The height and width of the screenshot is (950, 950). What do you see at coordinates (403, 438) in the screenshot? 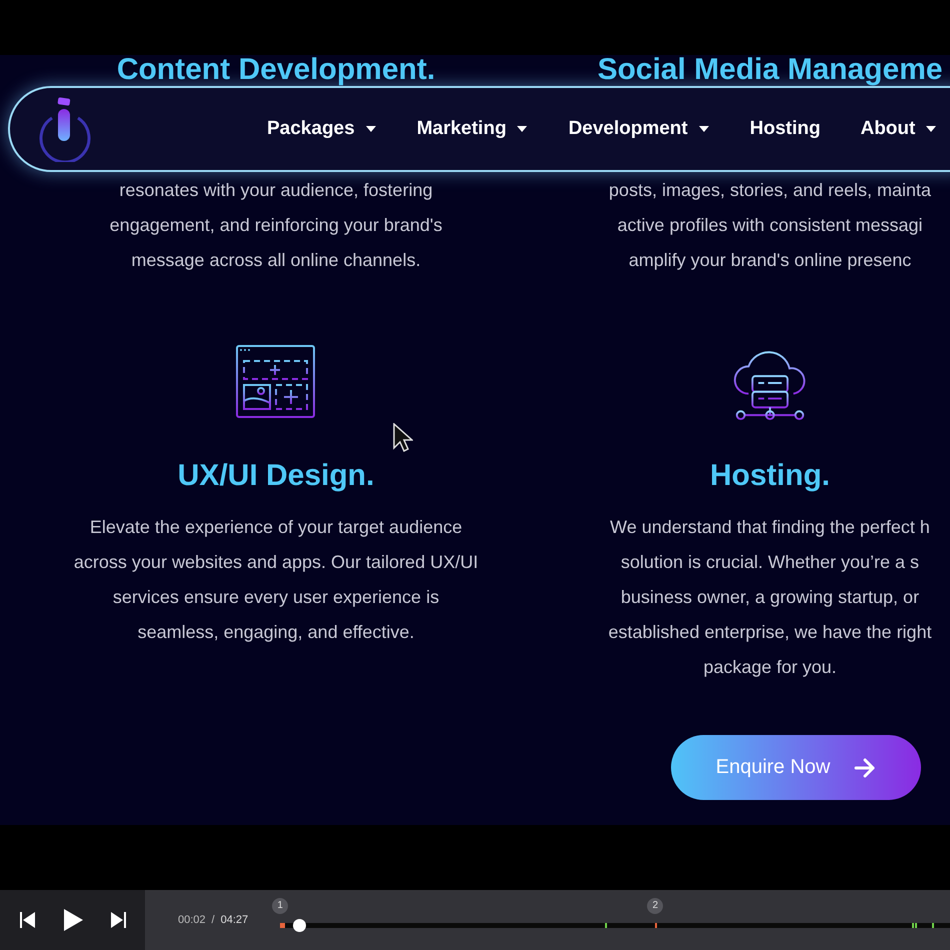
I see `mouse-pointer-icon` at bounding box center [403, 438].